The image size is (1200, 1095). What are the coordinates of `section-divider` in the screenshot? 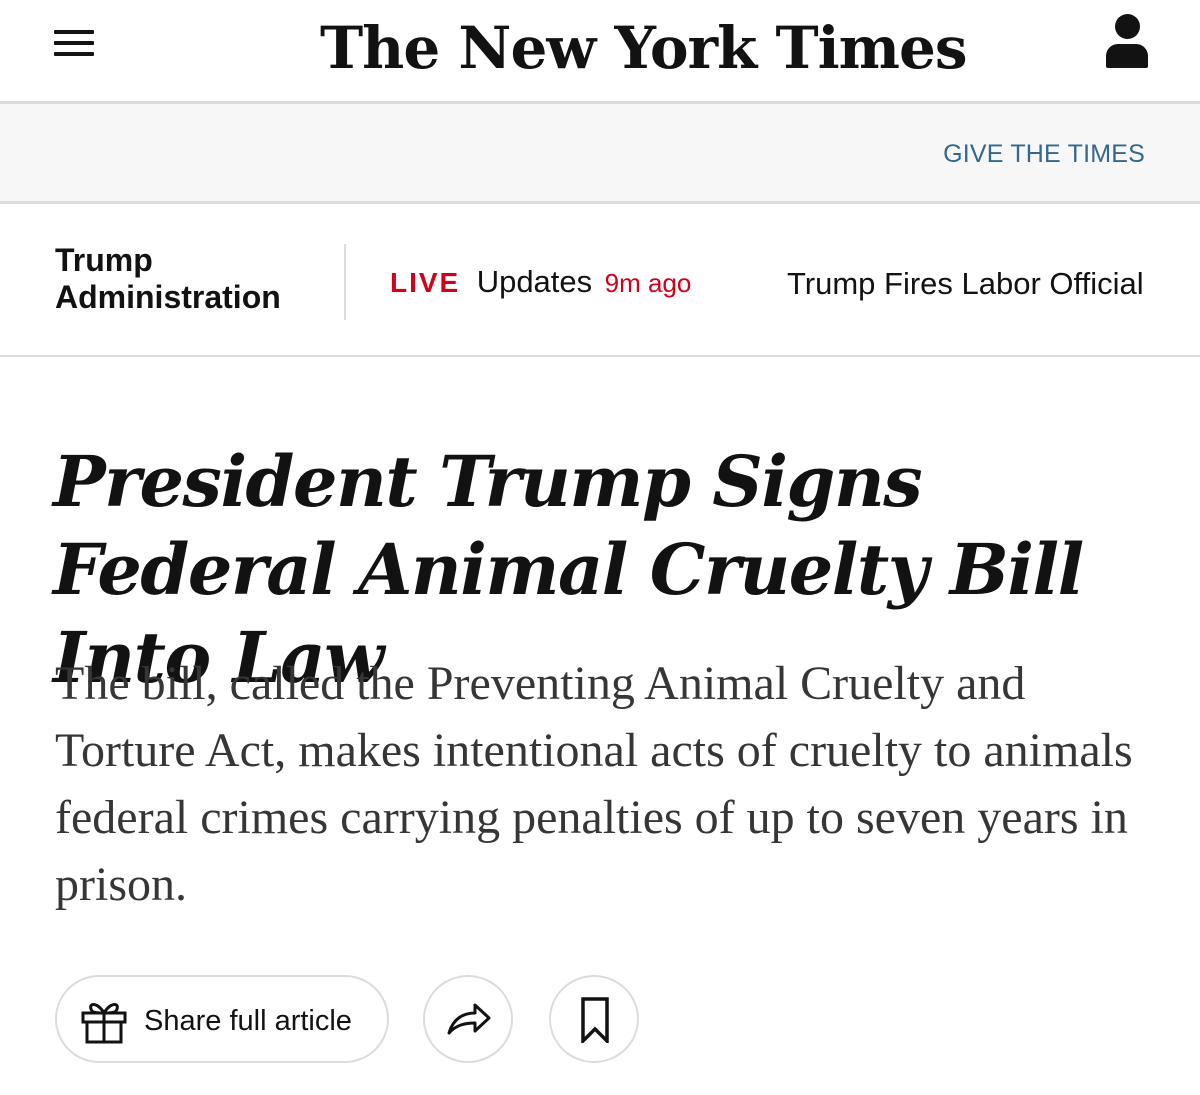 It's located at (345, 282).